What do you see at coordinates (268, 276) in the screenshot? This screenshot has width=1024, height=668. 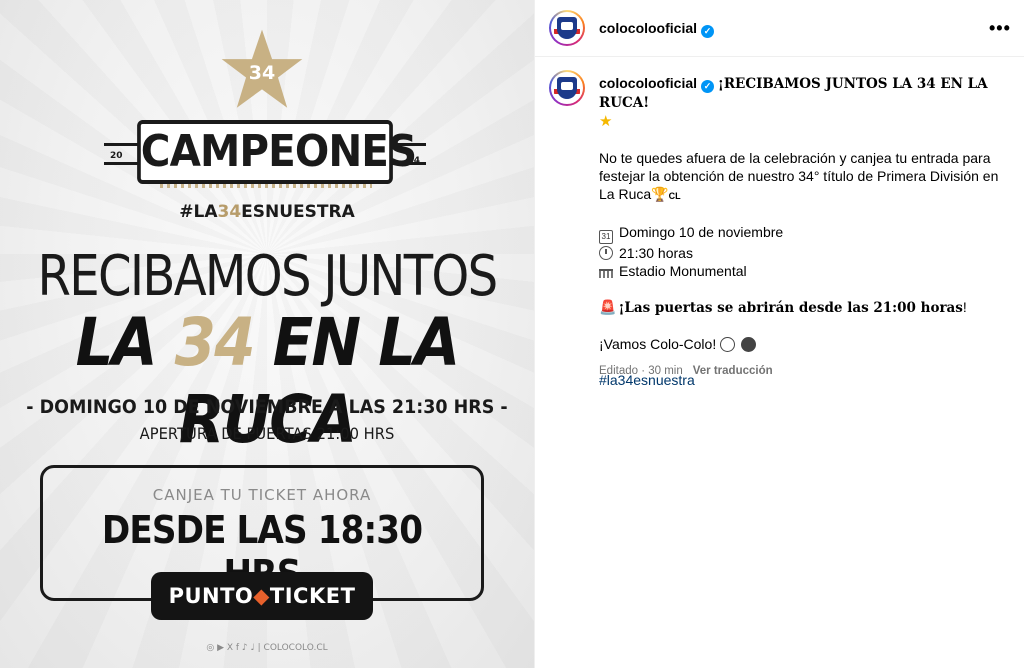 I see `poster-headline-line1: RECIBAMOS JUNTOS` at bounding box center [268, 276].